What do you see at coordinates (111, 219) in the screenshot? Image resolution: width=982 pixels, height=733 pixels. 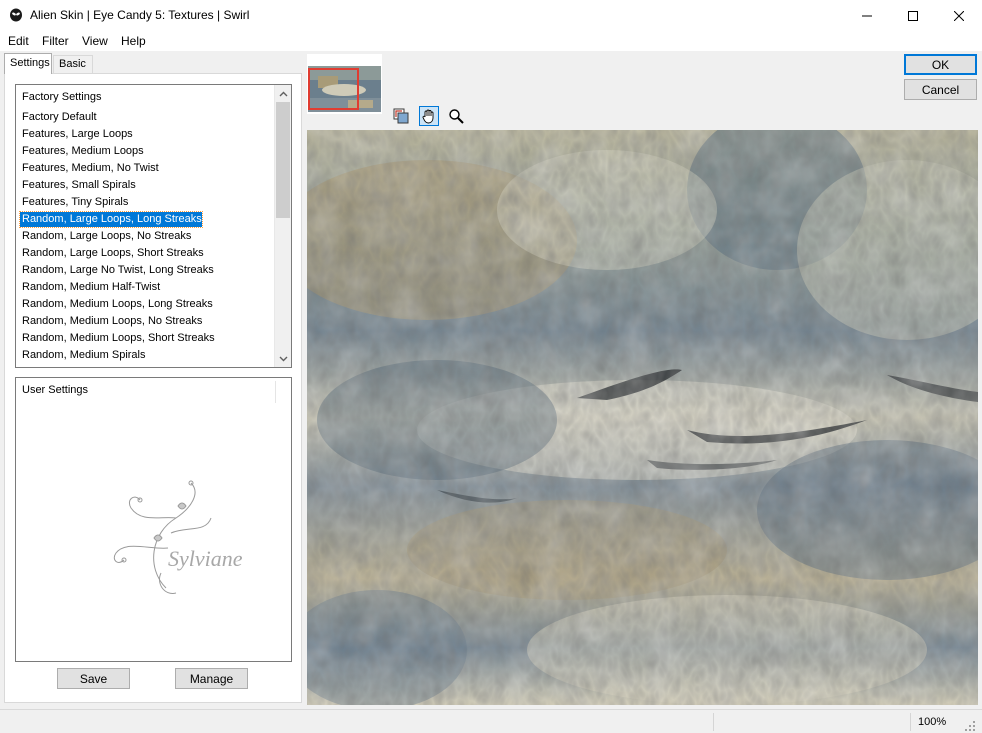 I see `preset-item: Random, Large Loops, Long Streaks` at bounding box center [111, 219].